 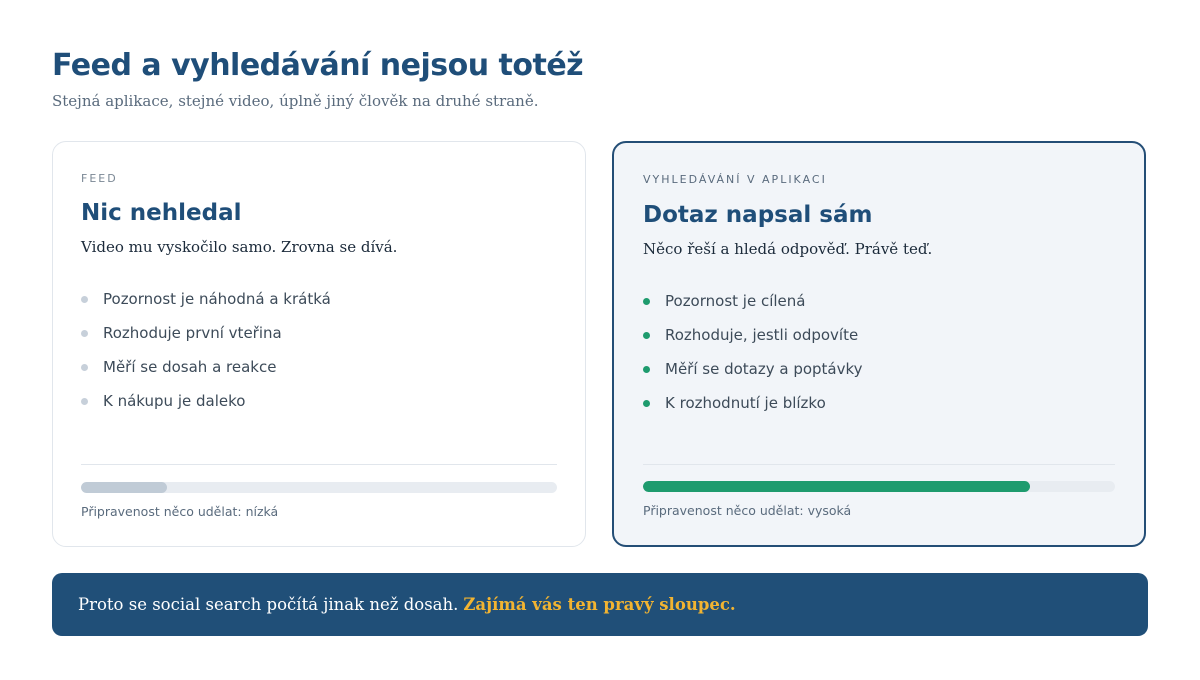 I want to click on card-heading: Dotaz napsal sám, so click(x=758, y=215).